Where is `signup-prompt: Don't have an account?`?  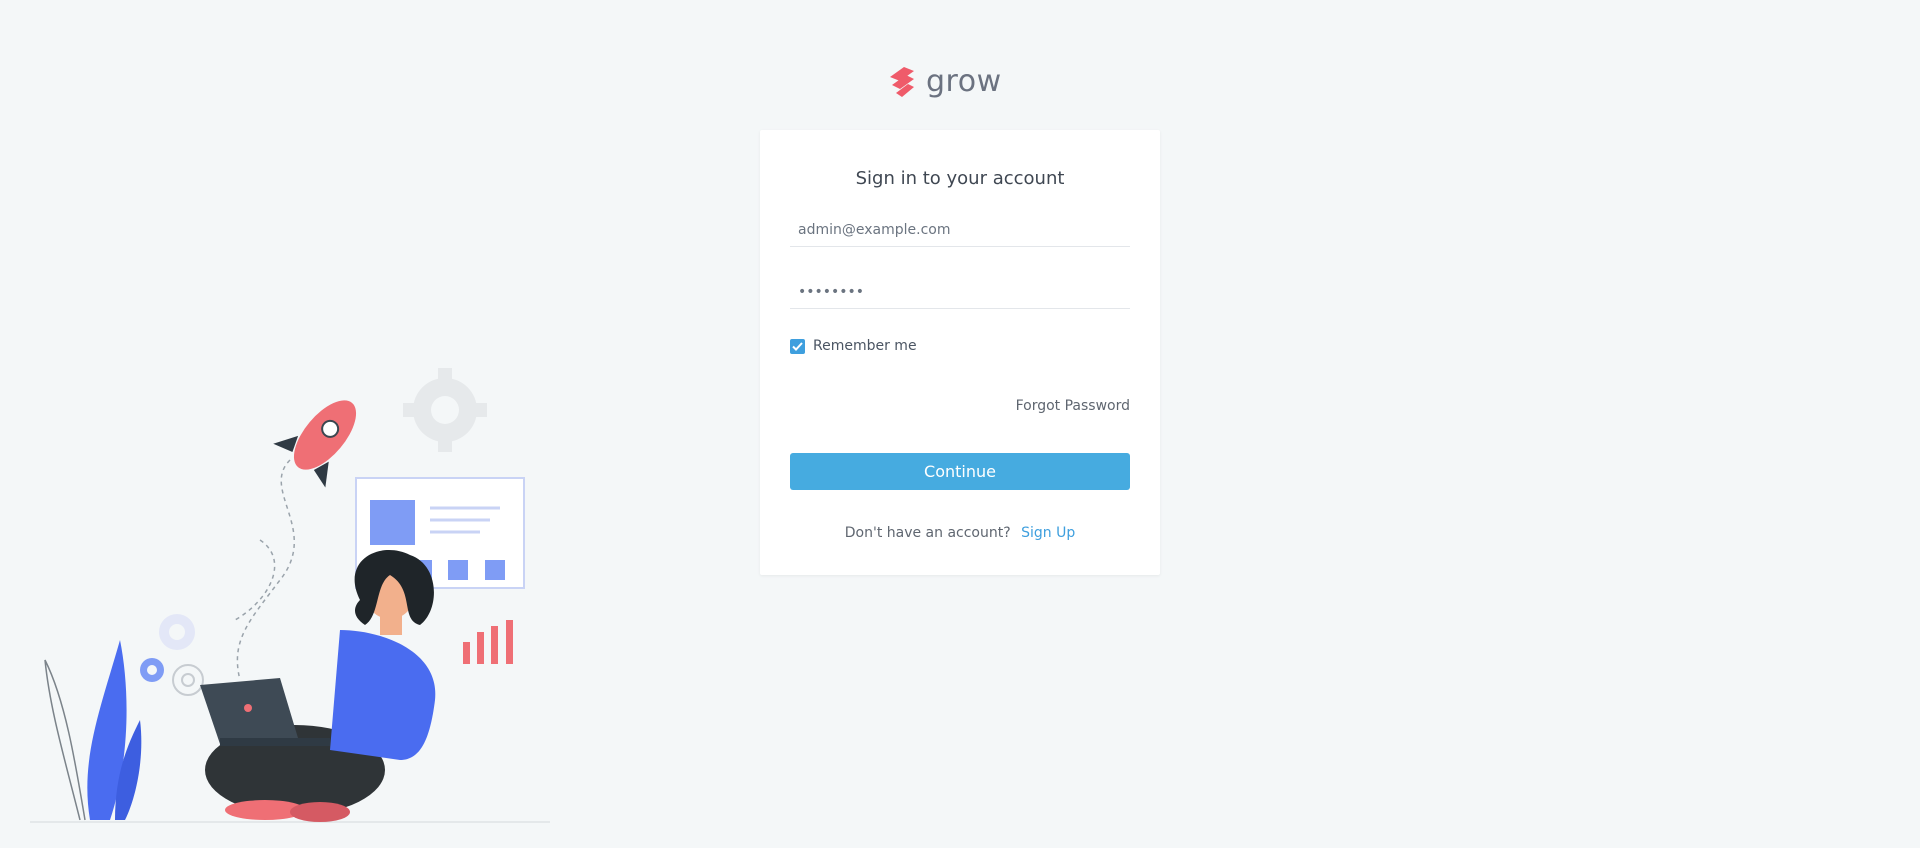
signup-prompt: Don't have an account? is located at coordinates (927, 533).